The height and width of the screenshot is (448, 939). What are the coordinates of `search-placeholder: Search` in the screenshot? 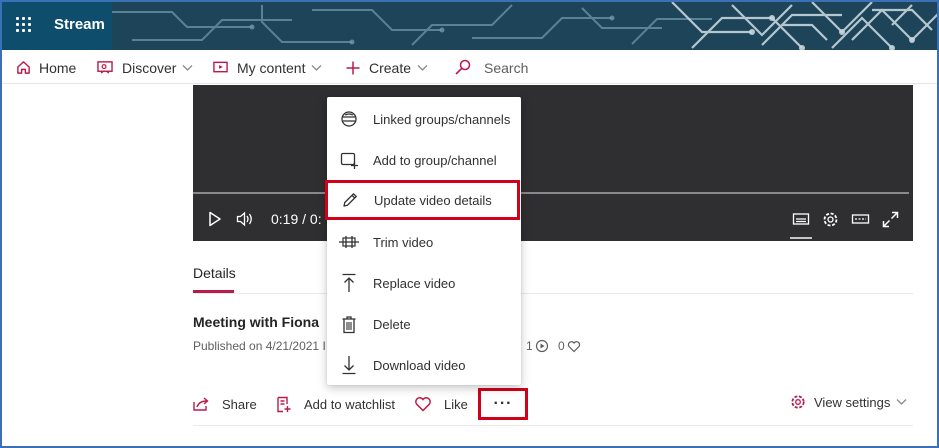 It's located at (506, 67).